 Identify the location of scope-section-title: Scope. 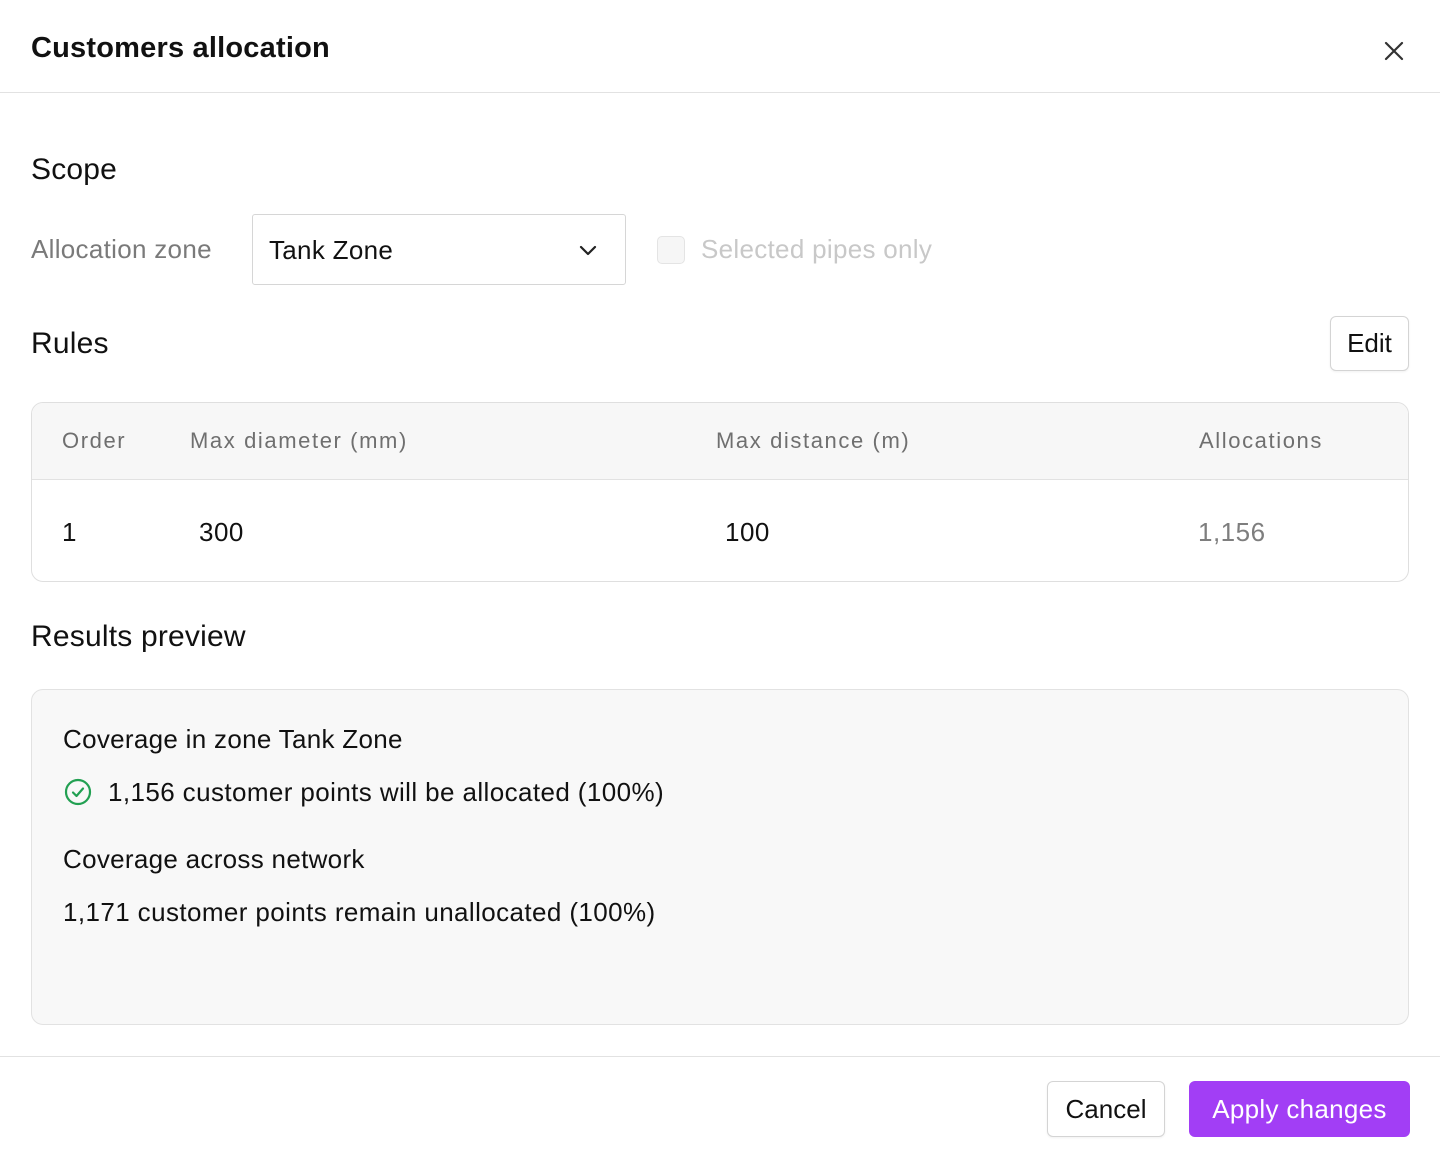
(74, 169).